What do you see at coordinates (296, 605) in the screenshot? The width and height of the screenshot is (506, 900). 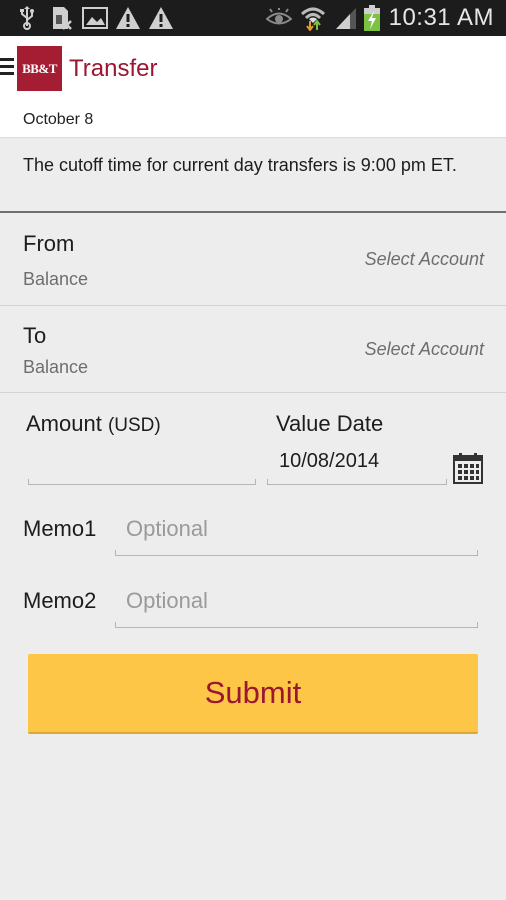 I see `memo2-input: Optional` at bounding box center [296, 605].